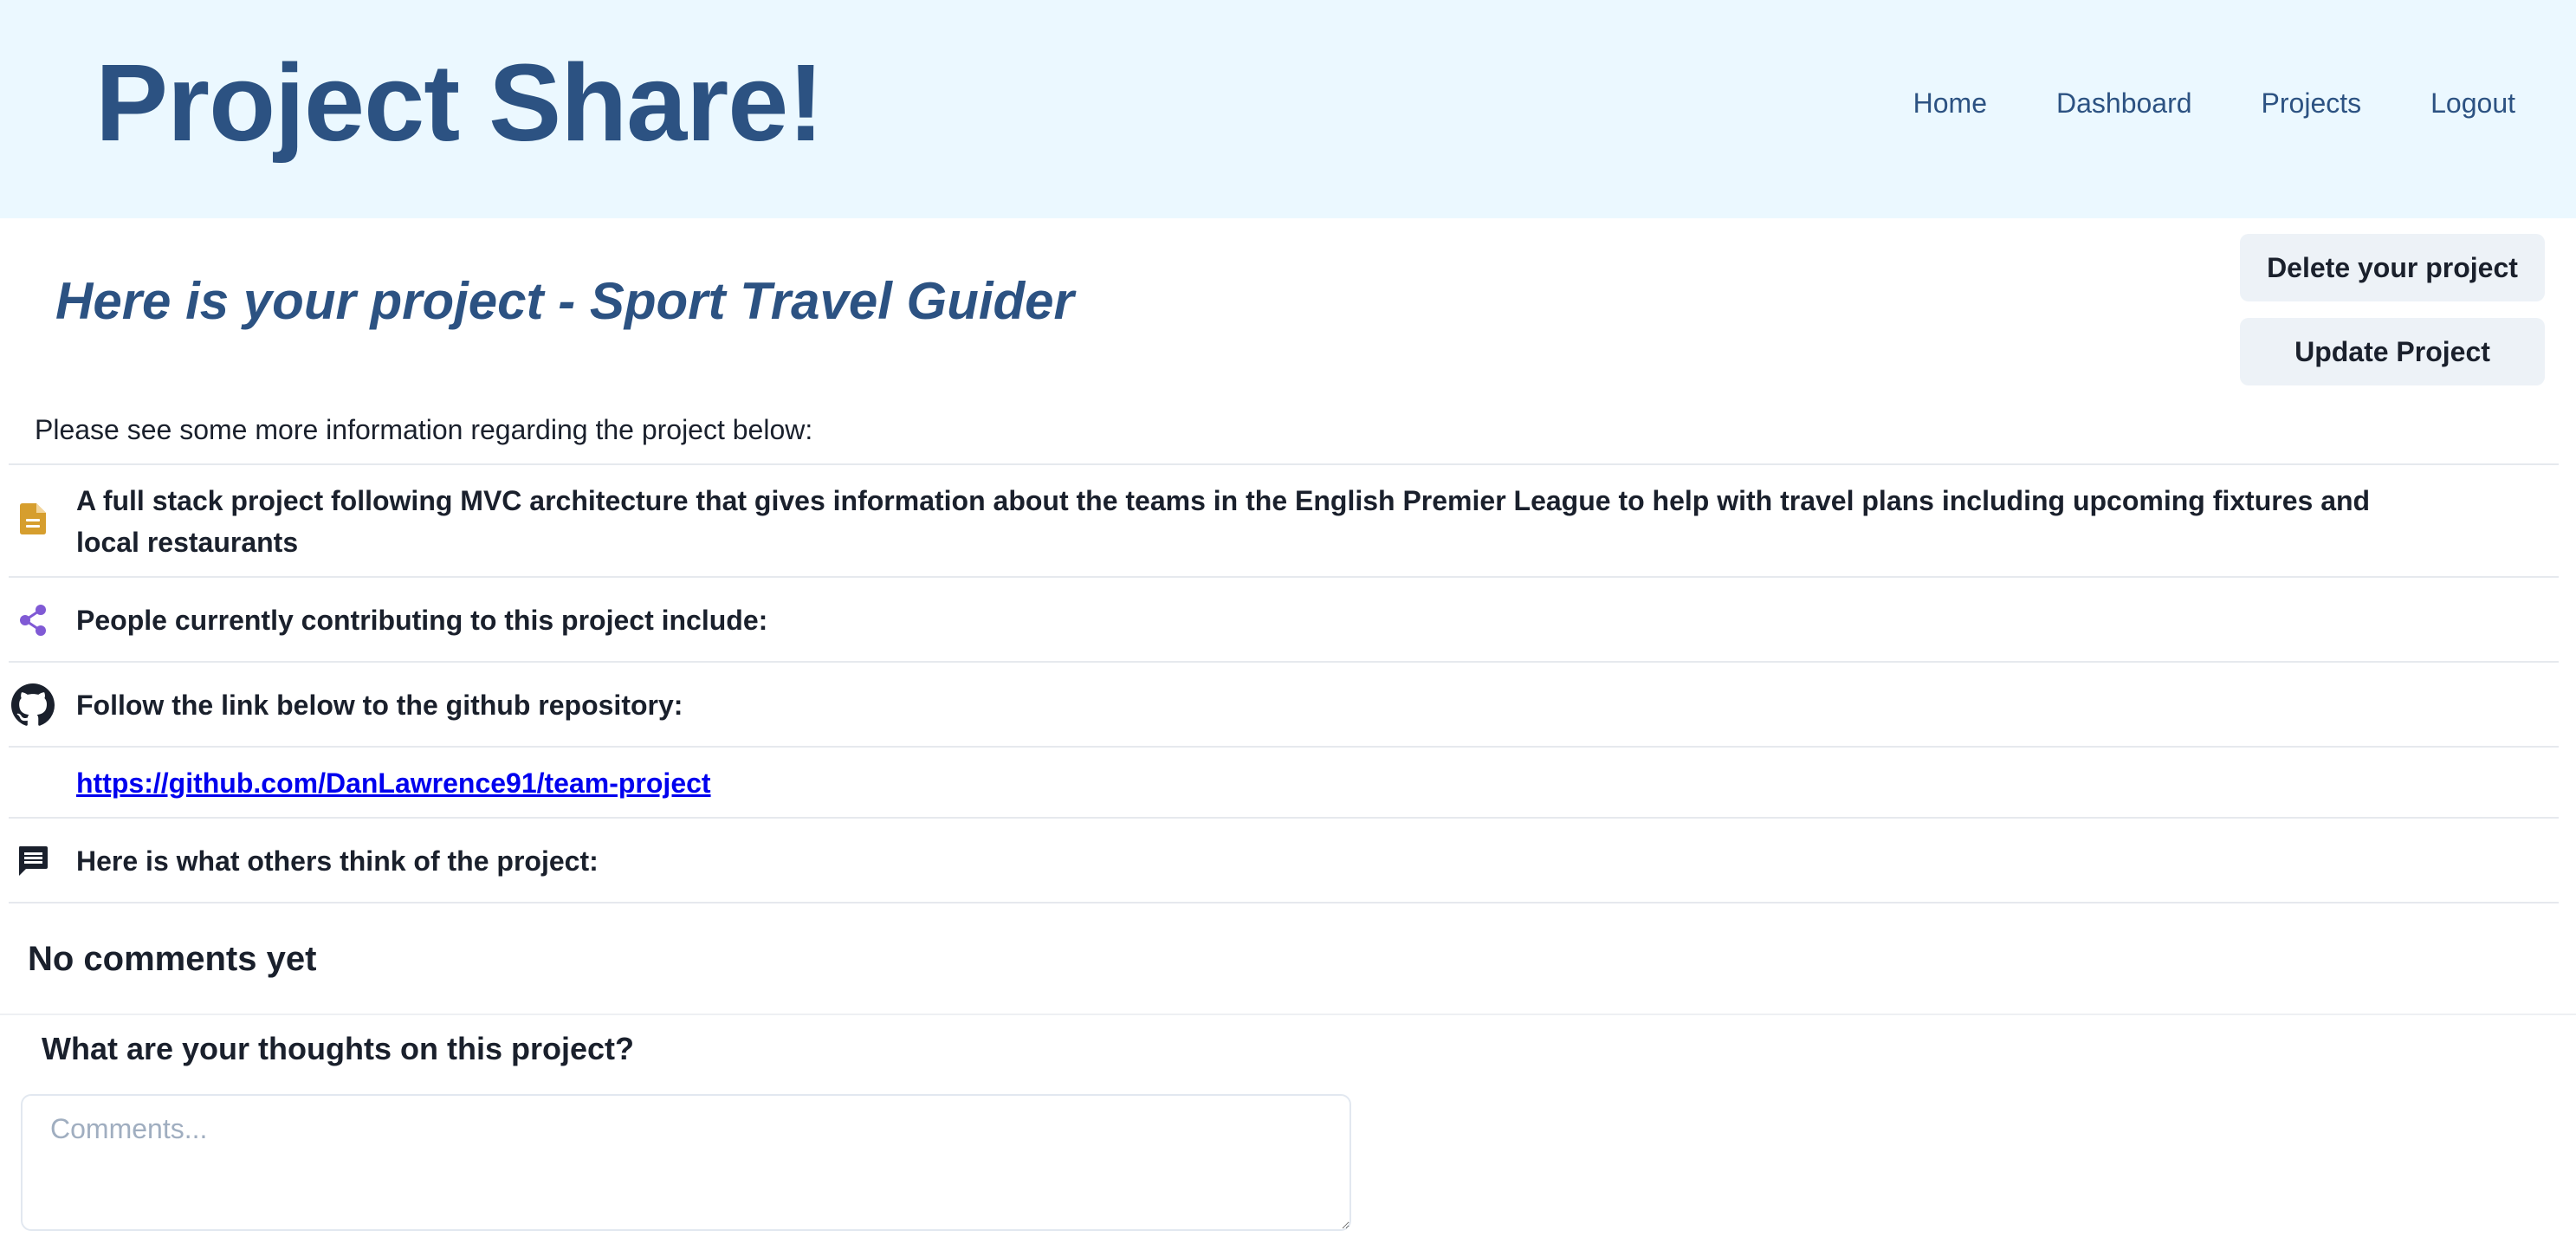 This screenshot has width=2576, height=1237. Describe the element at coordinates (33, 620) in the screenshot. I see `share-icon` at that location.